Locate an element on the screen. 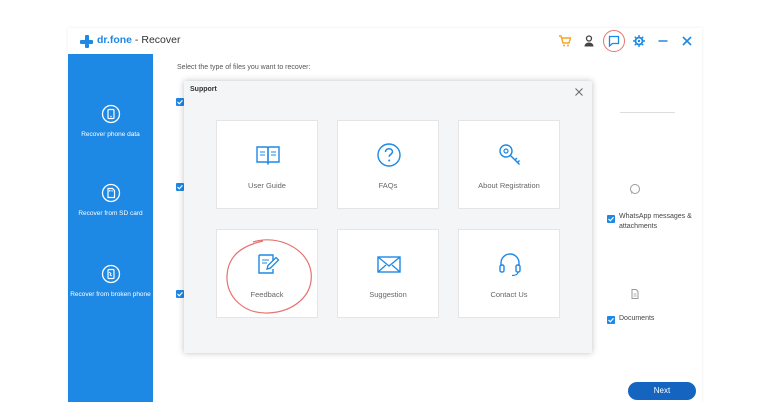  sd-card-icon is located at coordinates (111, 193).